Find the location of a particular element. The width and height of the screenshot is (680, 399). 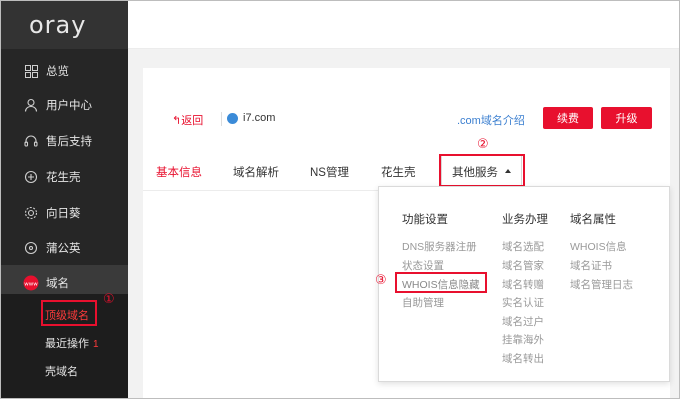

annotation-marker-3: ③ is located at coordinates (381, 279).